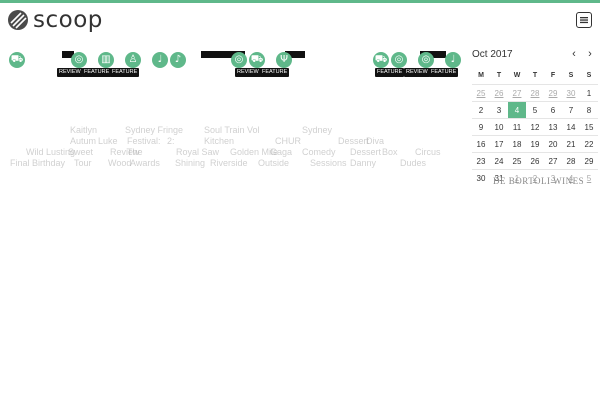 The image size is (600, 400). I want to click on article-title-fragment: The, so click(135, 152).